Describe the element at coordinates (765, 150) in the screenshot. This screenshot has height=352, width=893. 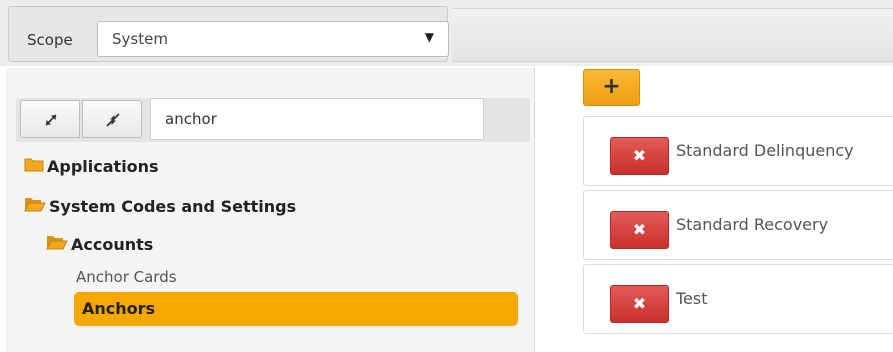
I see `list-item-label: Standard Delinquency` at that location.